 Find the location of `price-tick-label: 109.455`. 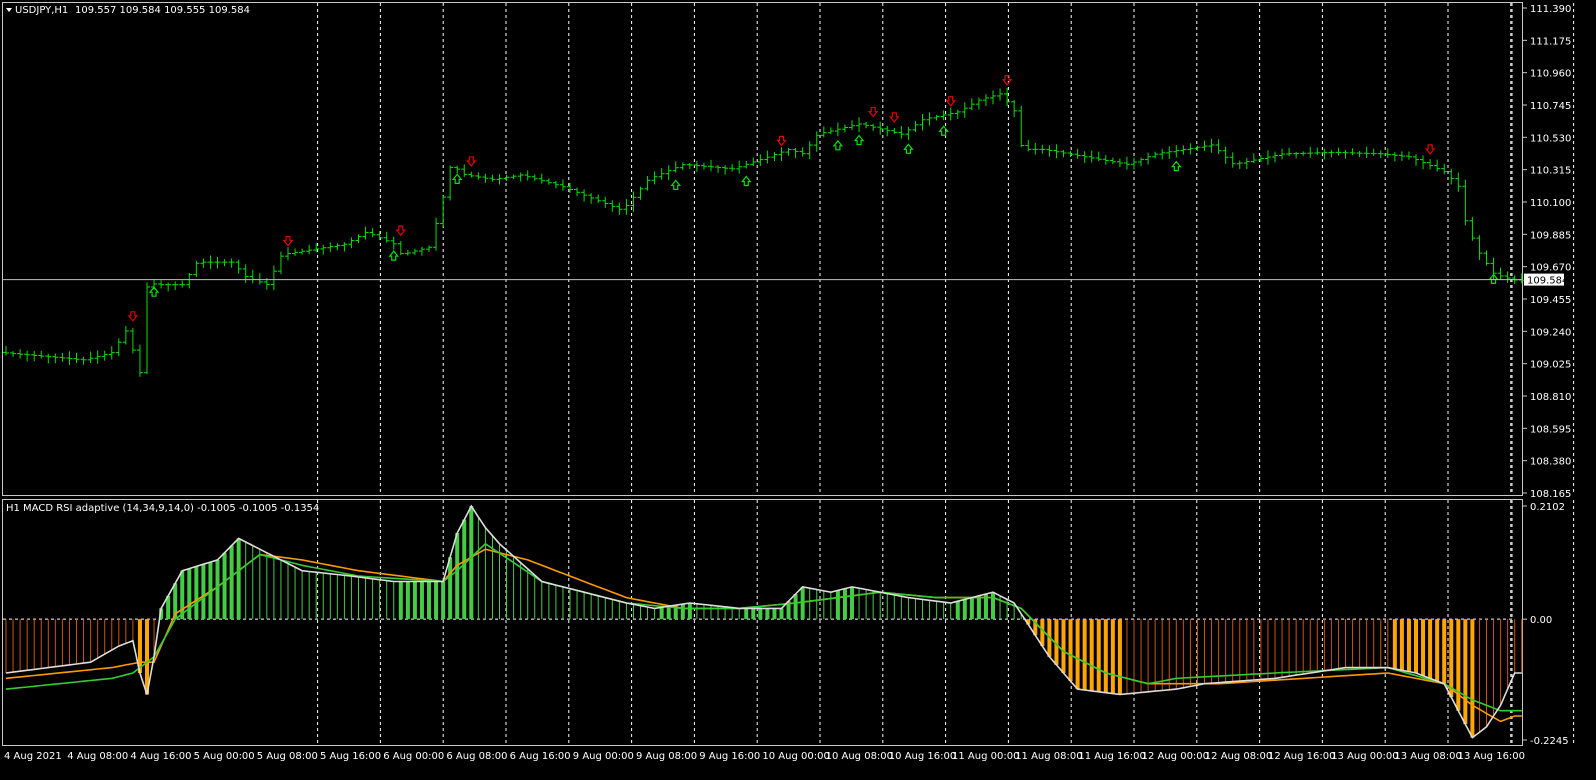

price-tick-label: 109.455 is located at coordinates (1550, 300).